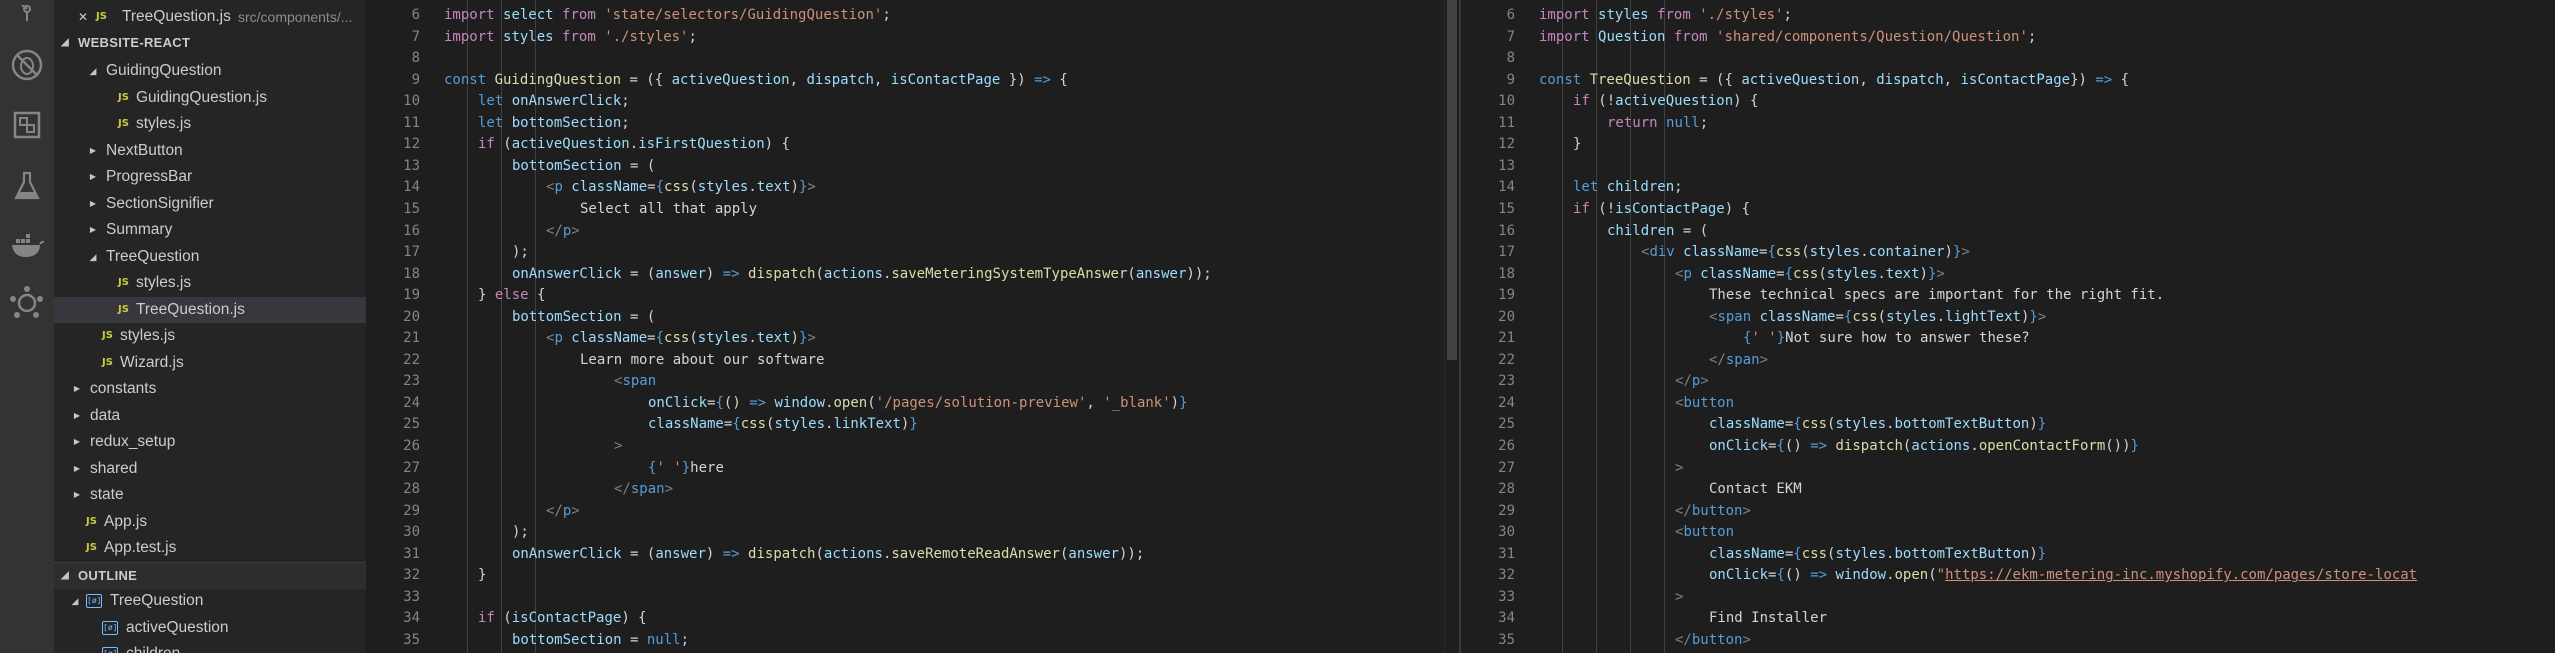  Describe the element at coordinates (2008, 490) in the screenshot. I see `code-line: 28 Contact EKM` at that location.